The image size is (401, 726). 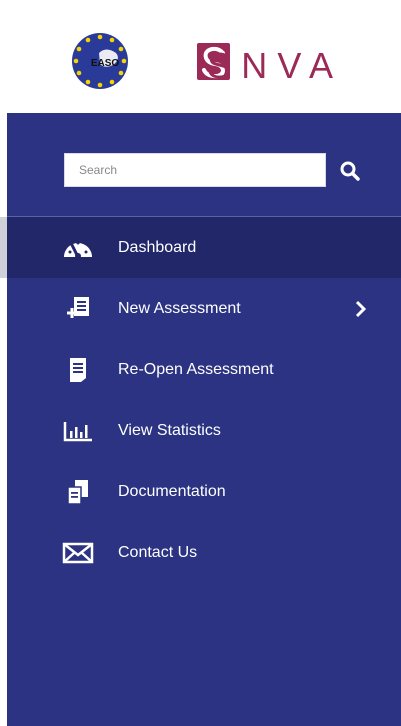 What do you see at coordinates (196, 369) in the screenshot?
I see `sidebar-item-label: Re-Open Assessment` at bounding box center [196, 369].